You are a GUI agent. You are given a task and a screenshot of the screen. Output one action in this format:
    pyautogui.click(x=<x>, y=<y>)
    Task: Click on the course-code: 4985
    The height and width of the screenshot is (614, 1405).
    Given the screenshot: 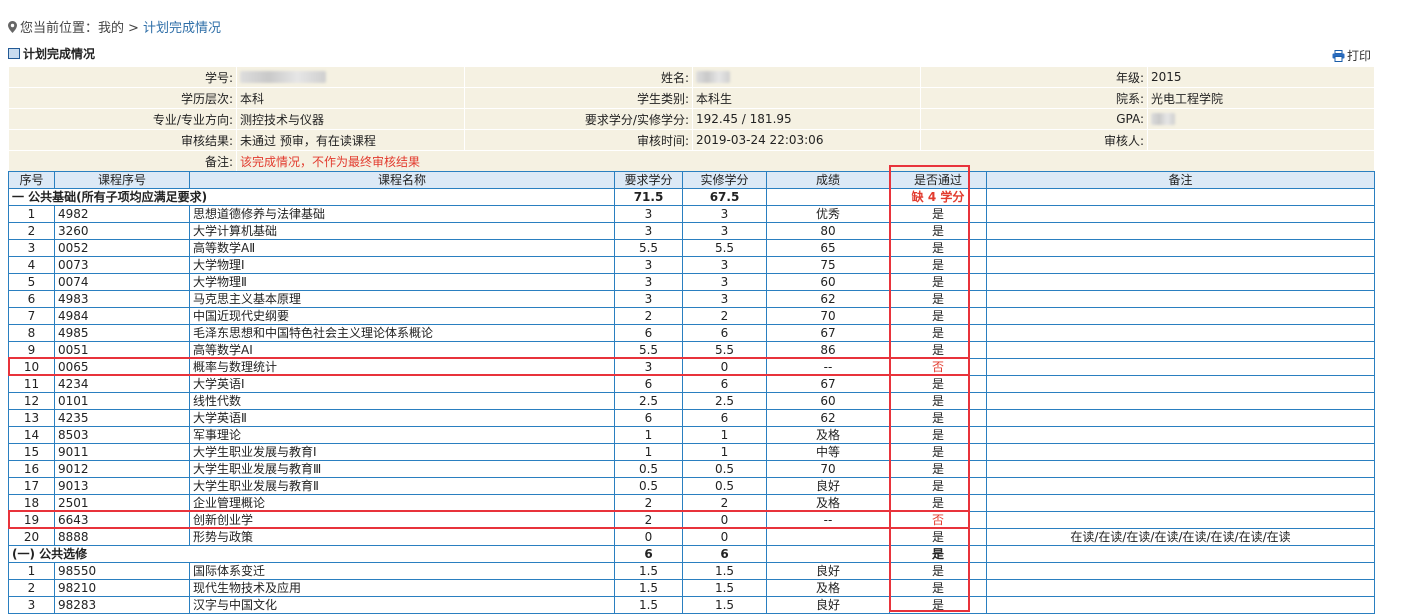 What is the action you would take?
    pyautogui.click(x=122, y=333)
    